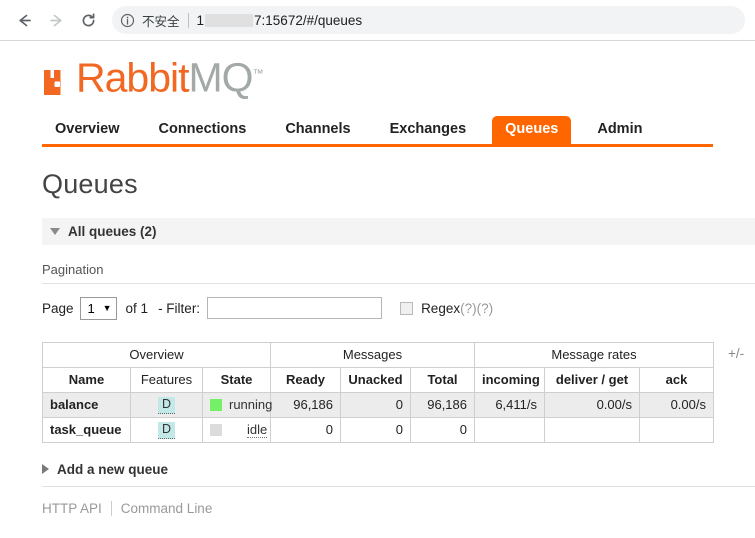 This screenshot has width=755, height=538. I want to click on column-header-state: State, so click(236, 379).